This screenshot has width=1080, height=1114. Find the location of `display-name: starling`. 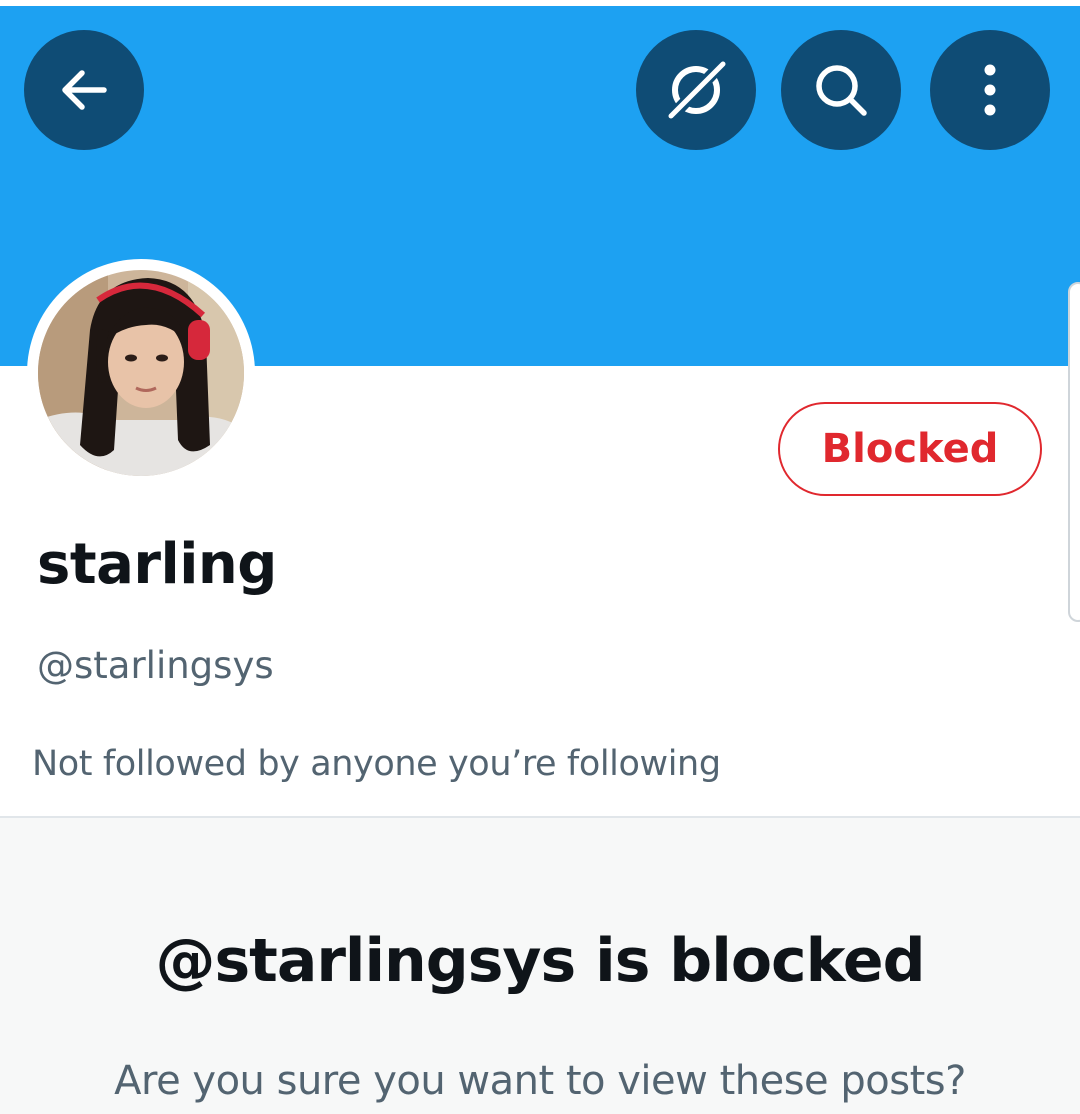

display-name: starling is located at coordinates (157, 564).